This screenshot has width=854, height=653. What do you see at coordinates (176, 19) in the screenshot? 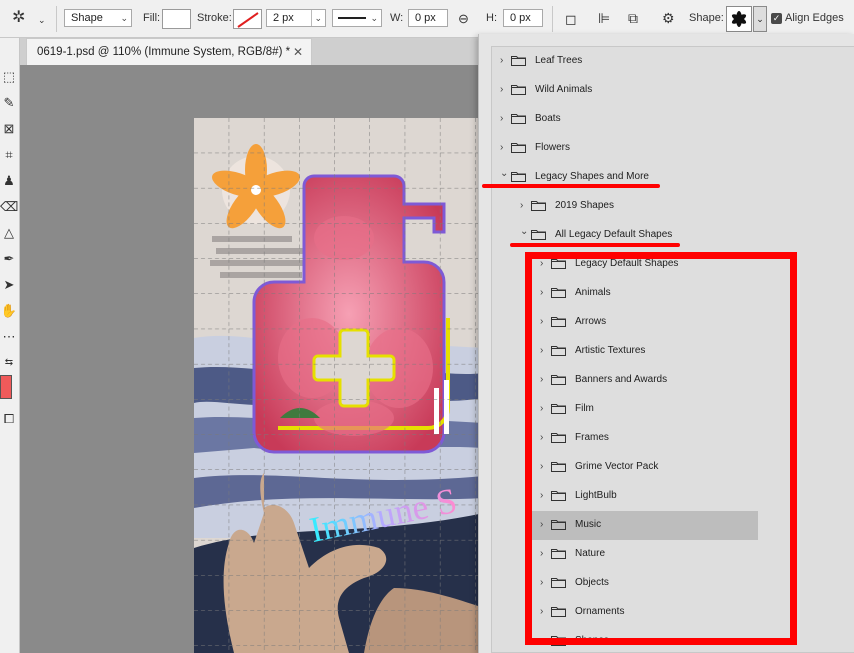
I see `fill-swatch` at bounding box center [176, 19].